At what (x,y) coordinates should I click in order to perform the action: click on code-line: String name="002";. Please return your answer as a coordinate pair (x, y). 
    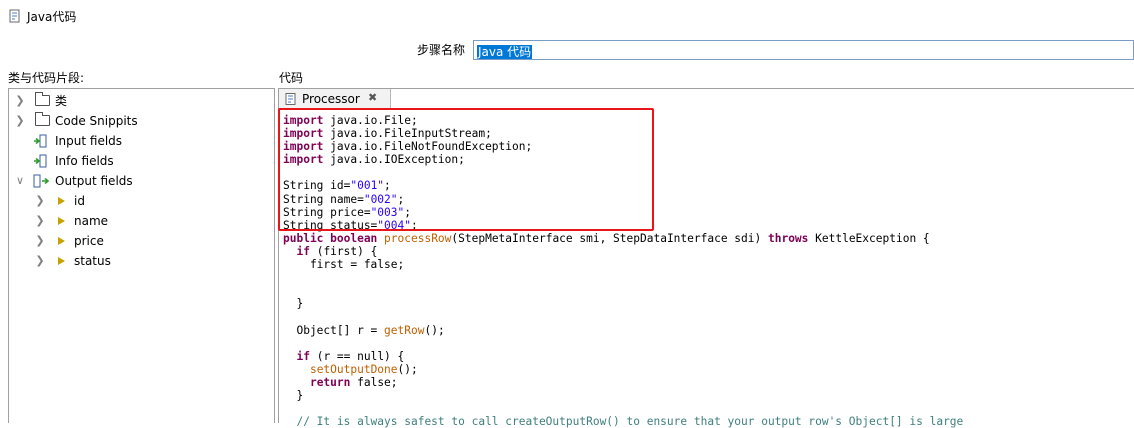
    Looking at the image, I should click on (623, 199).